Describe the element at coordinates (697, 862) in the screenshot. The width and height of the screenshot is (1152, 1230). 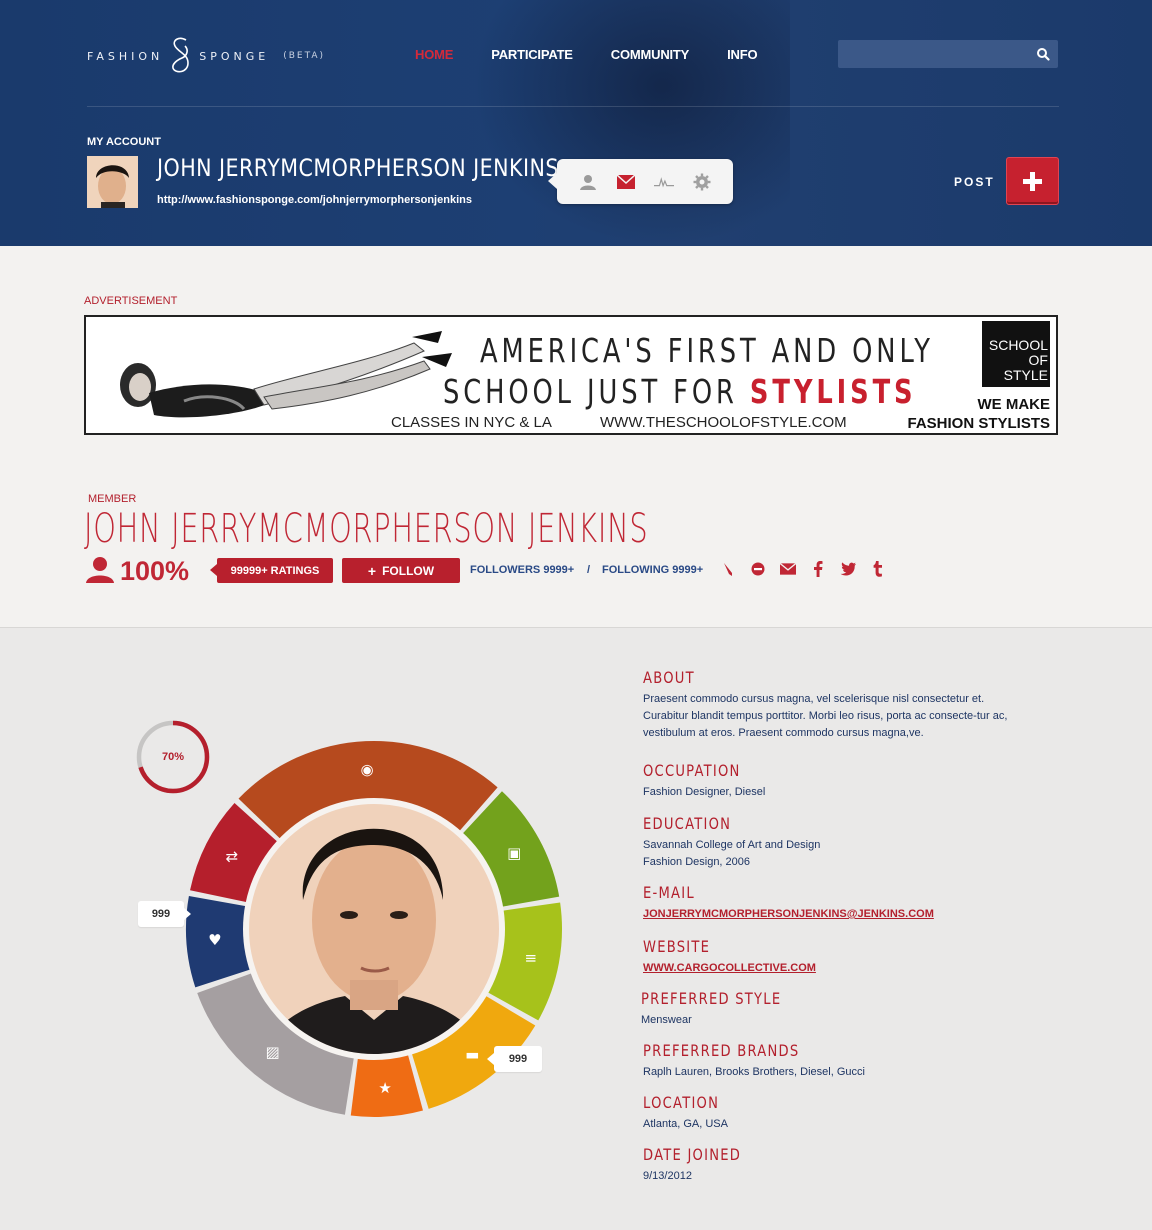
I see `education-degree: Fashion Design, 2006` at that location.